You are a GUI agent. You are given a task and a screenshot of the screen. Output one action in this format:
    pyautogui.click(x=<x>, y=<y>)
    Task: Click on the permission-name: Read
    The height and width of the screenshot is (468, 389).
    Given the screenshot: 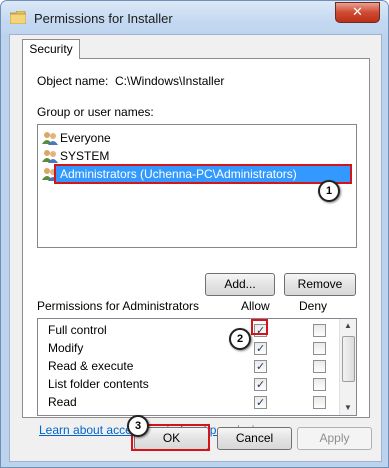 What is the action you would take?
    pyautogui.click(x=62, y=402)
    